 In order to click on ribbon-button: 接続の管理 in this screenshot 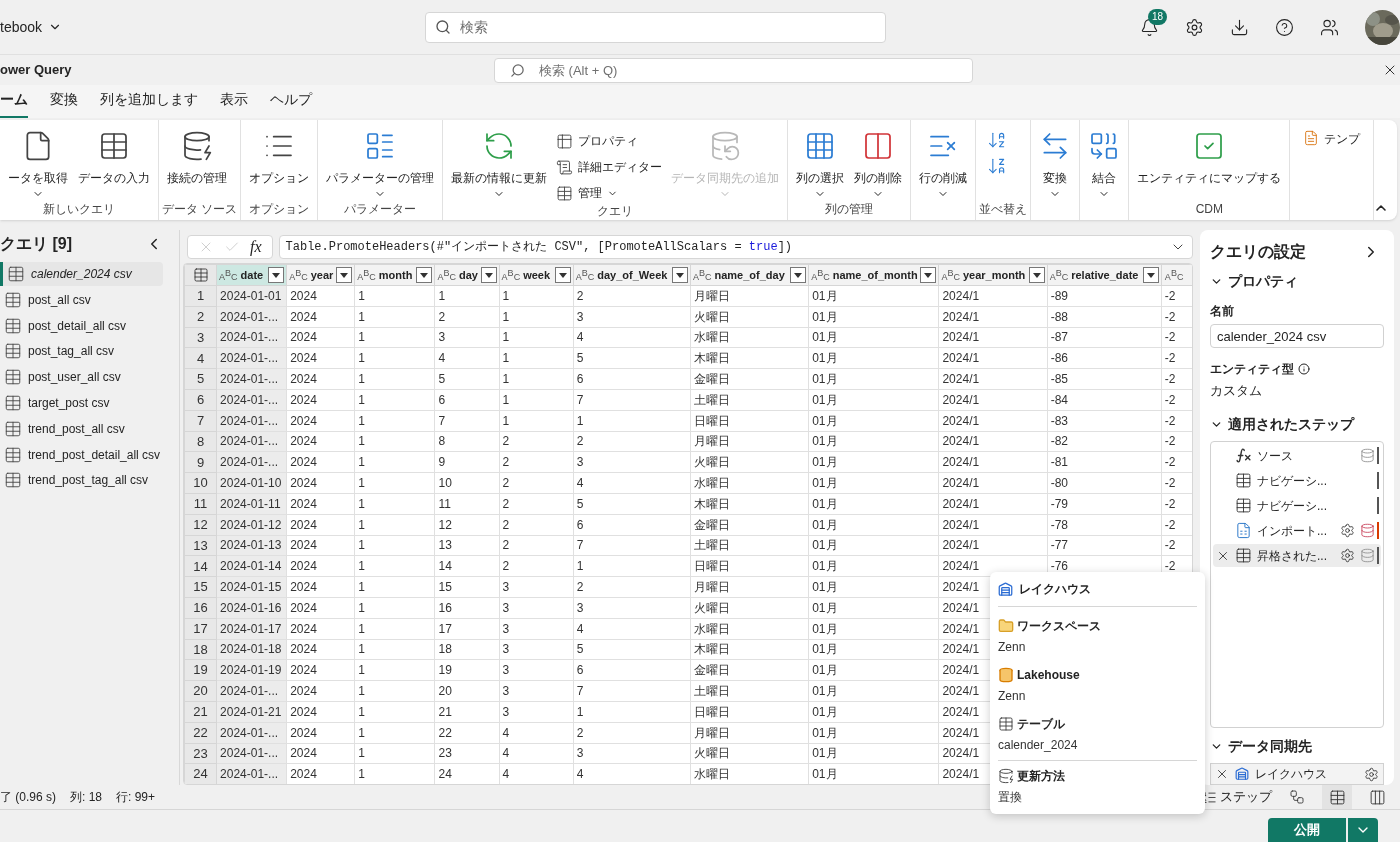, I will do `click(197, 163)`.